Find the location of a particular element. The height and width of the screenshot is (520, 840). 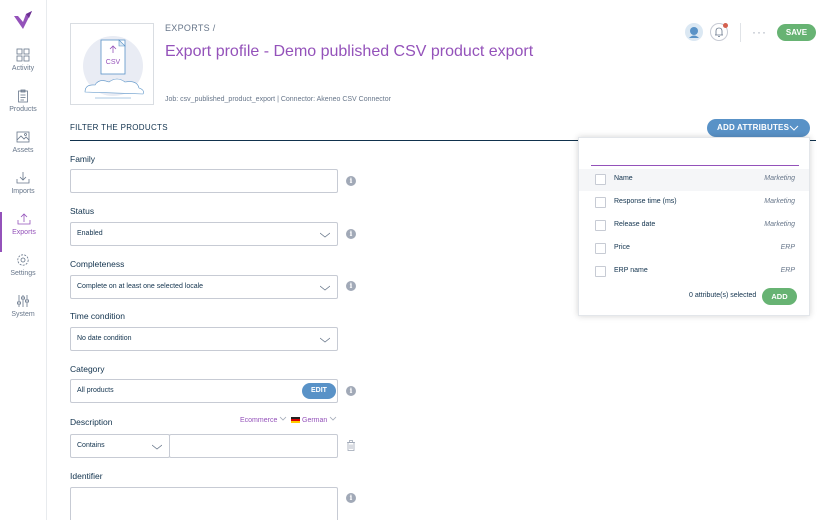

user-avatar-icon is located at coordinates (694, 32).